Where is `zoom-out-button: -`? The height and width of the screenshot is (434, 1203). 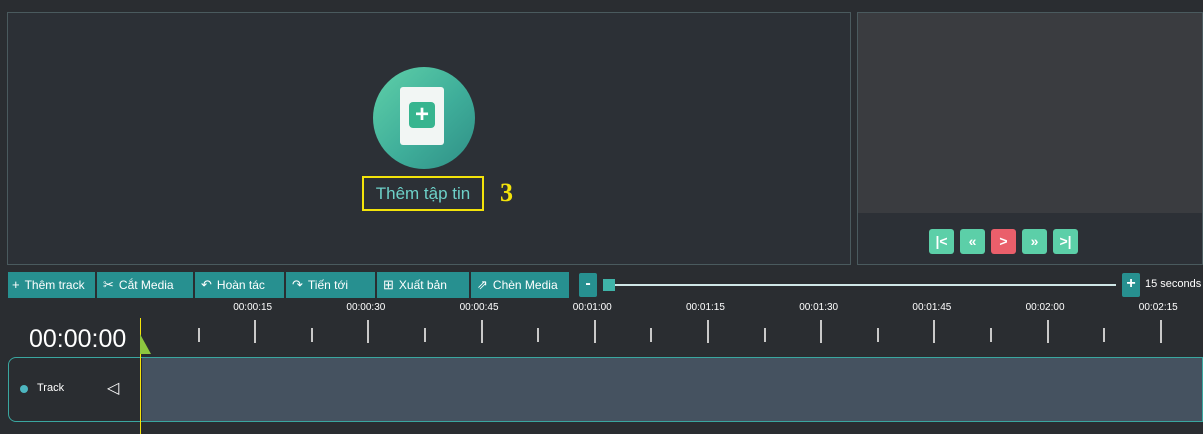
zoom-out-button: - is located at coordinates (588, 285).